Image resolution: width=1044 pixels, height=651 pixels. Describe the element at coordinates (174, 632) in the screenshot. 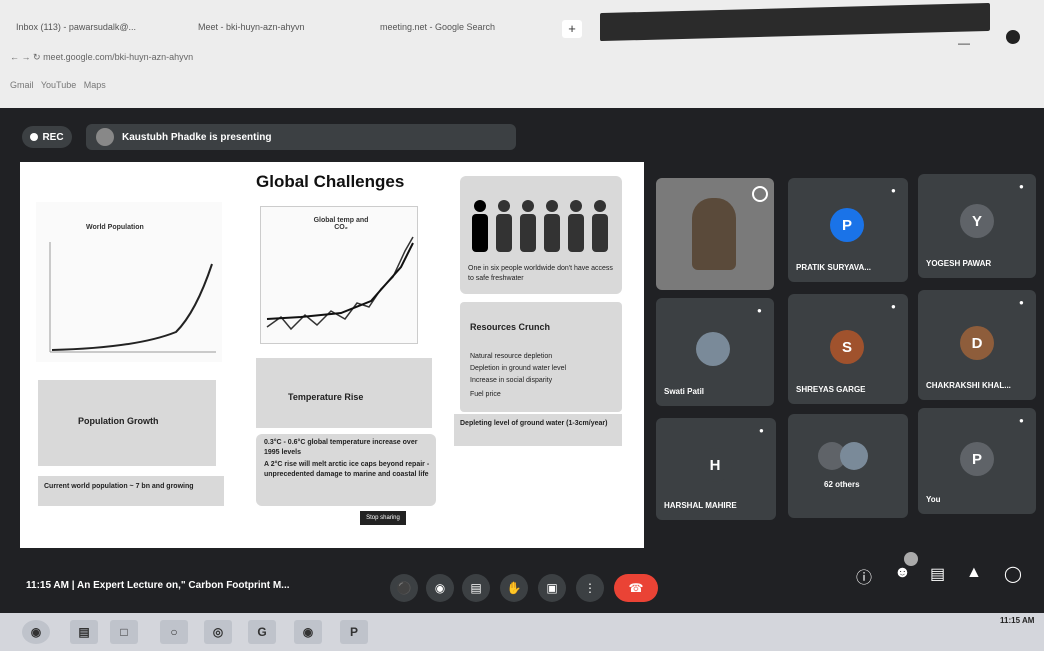

I see `taskbar-app: ○` at that location.